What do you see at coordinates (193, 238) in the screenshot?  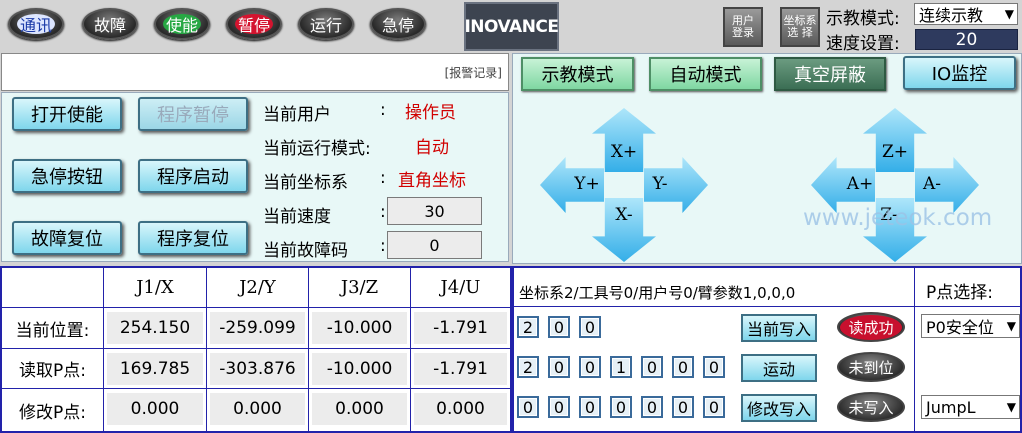 I see `program-reset-button: 程序复位` at bounding box center [193, 238].